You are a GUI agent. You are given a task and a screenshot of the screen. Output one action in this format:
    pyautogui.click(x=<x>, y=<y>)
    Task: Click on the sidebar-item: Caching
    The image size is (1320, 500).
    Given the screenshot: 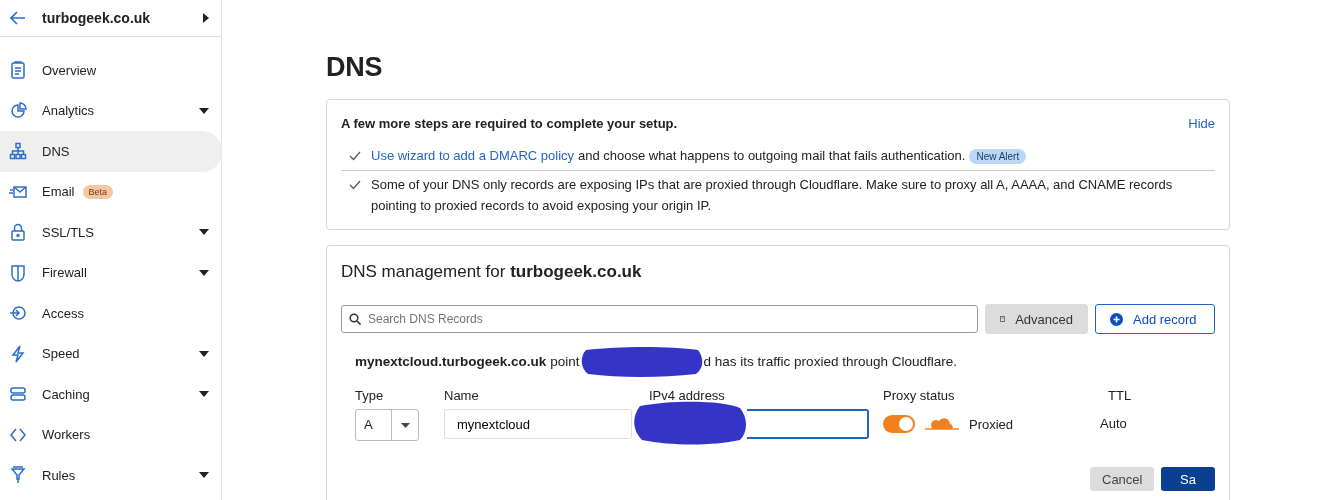 What is the action you would take?
    pyautogui.click(x=110, y=394)
    